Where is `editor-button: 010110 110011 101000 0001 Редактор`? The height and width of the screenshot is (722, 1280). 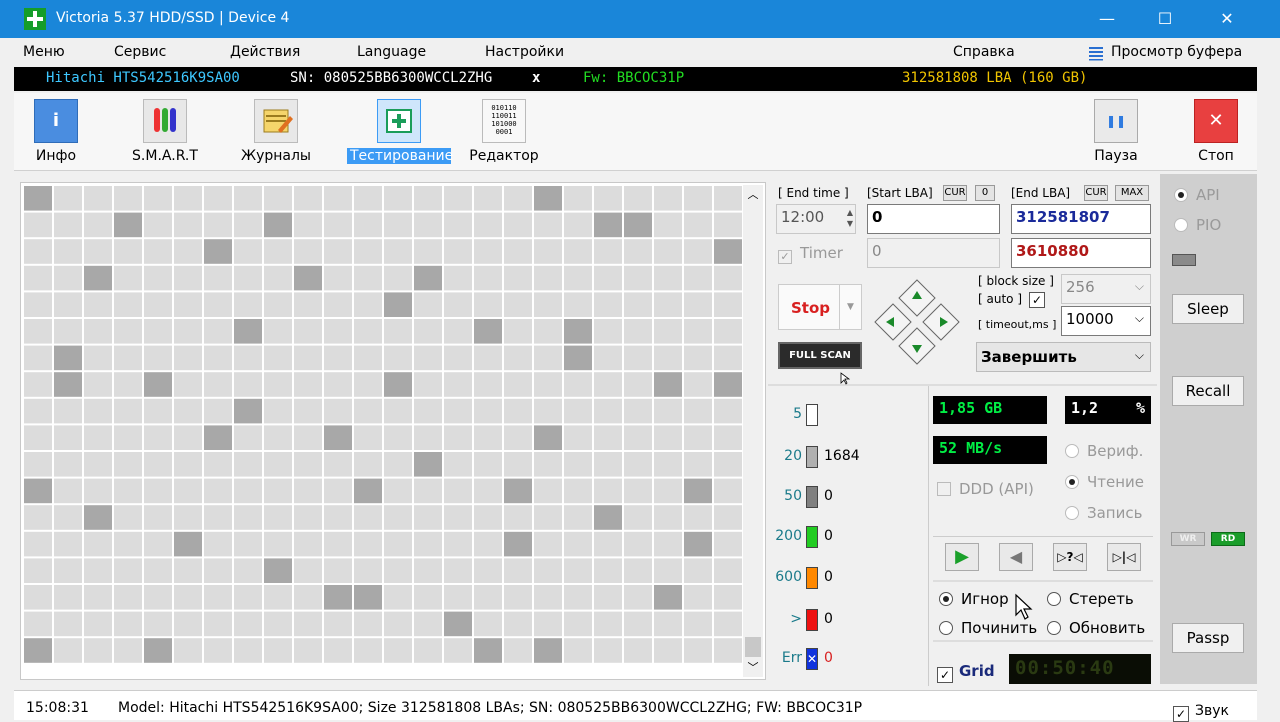
editor-button: 010110 110011 101000 0001 Редактор is located at coordinates (504, 134).